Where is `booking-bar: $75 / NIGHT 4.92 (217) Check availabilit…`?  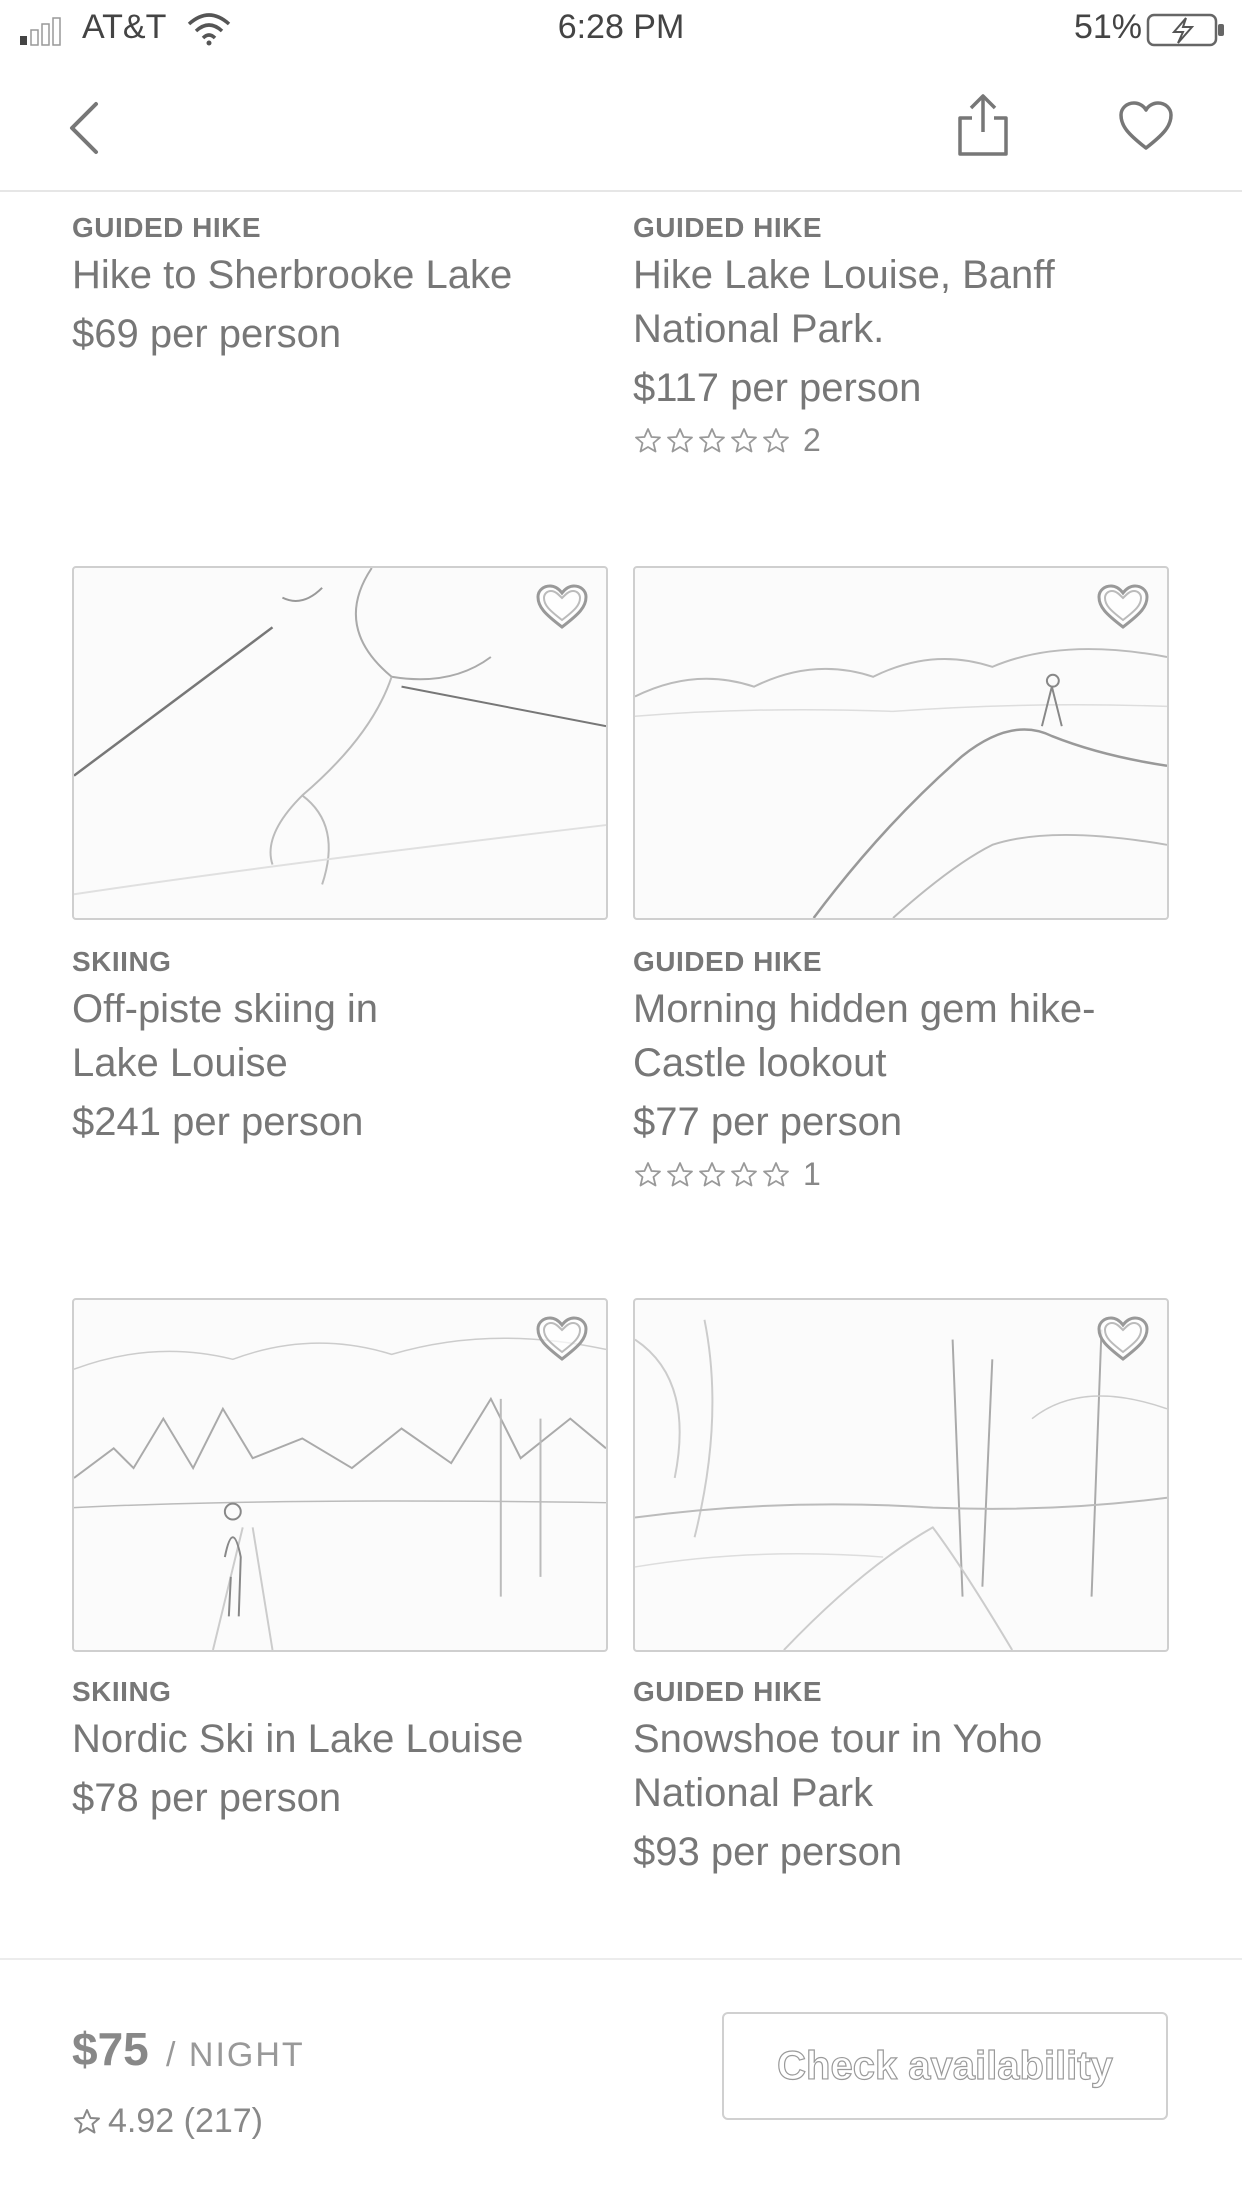 booking-bar: $75 / NIGHT 4.92 (217) Check availabilit… is located at coordinates (621, 2083).